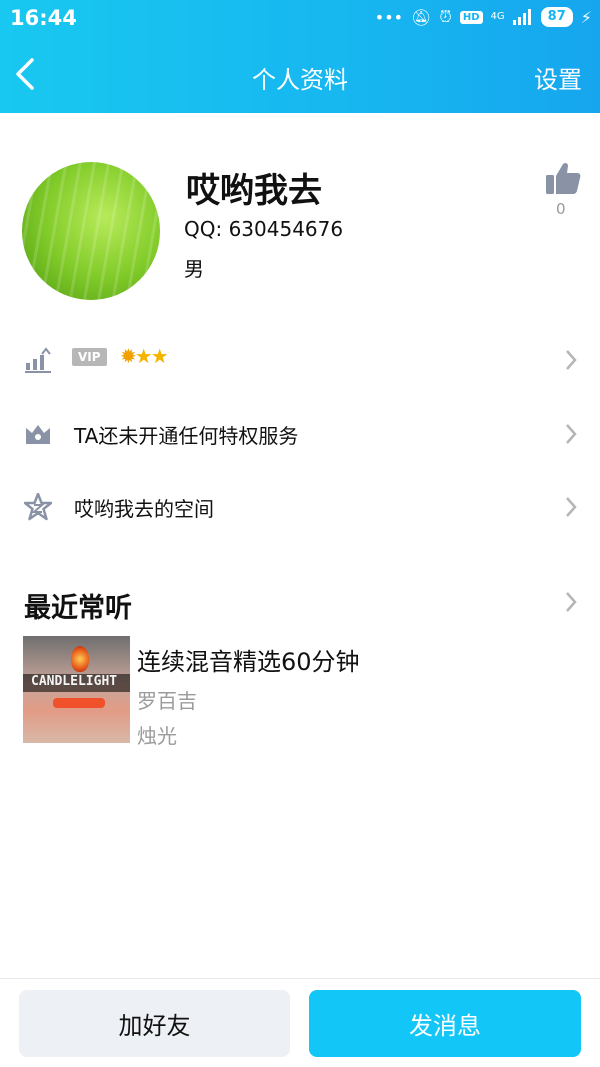 The height and width of the screenshot is (1067, 600). What do you see at coordinates (128, 356) in the screenshot?
I see `sun-icon: ✹` at bounding box center [128, 356].